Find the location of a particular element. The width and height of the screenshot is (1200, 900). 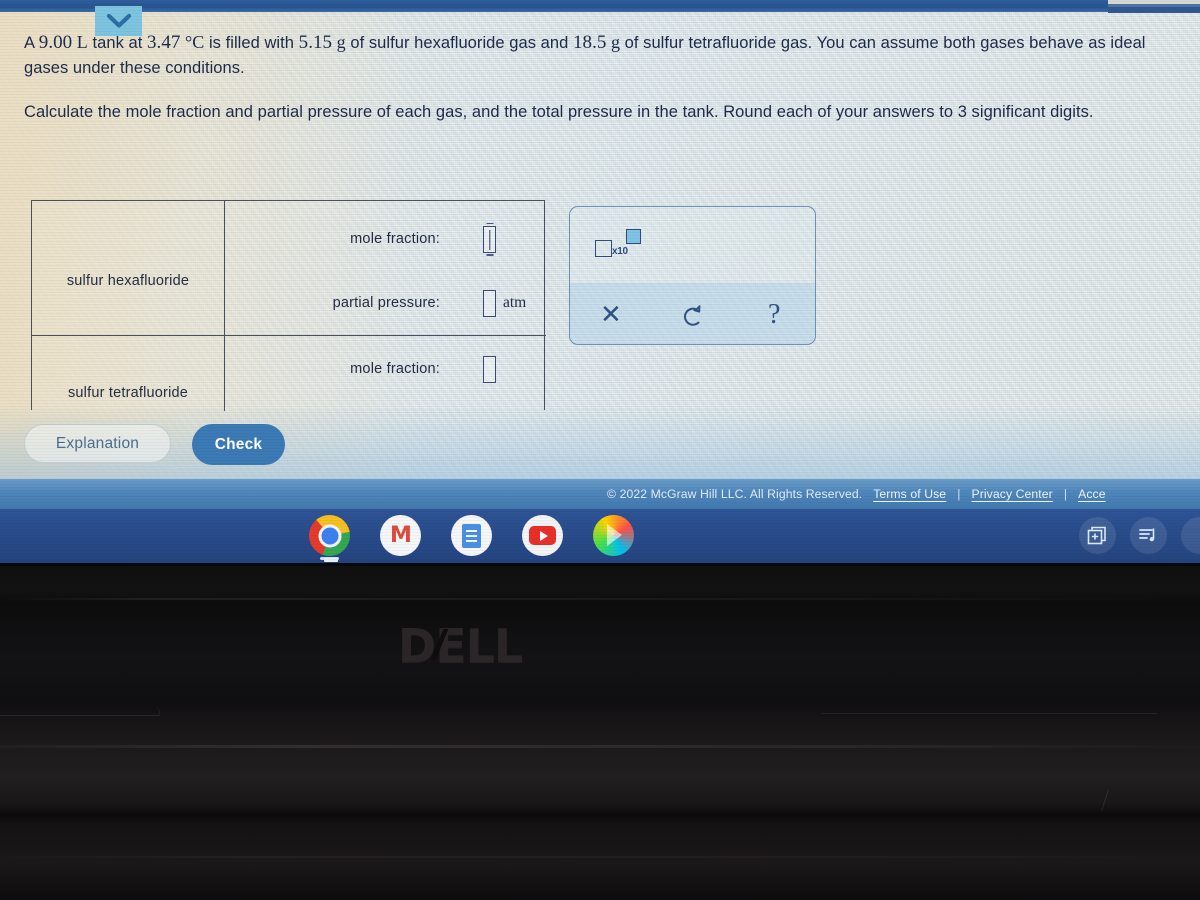

partial-pressure-unit: atm is located at coordinates (515, 302).